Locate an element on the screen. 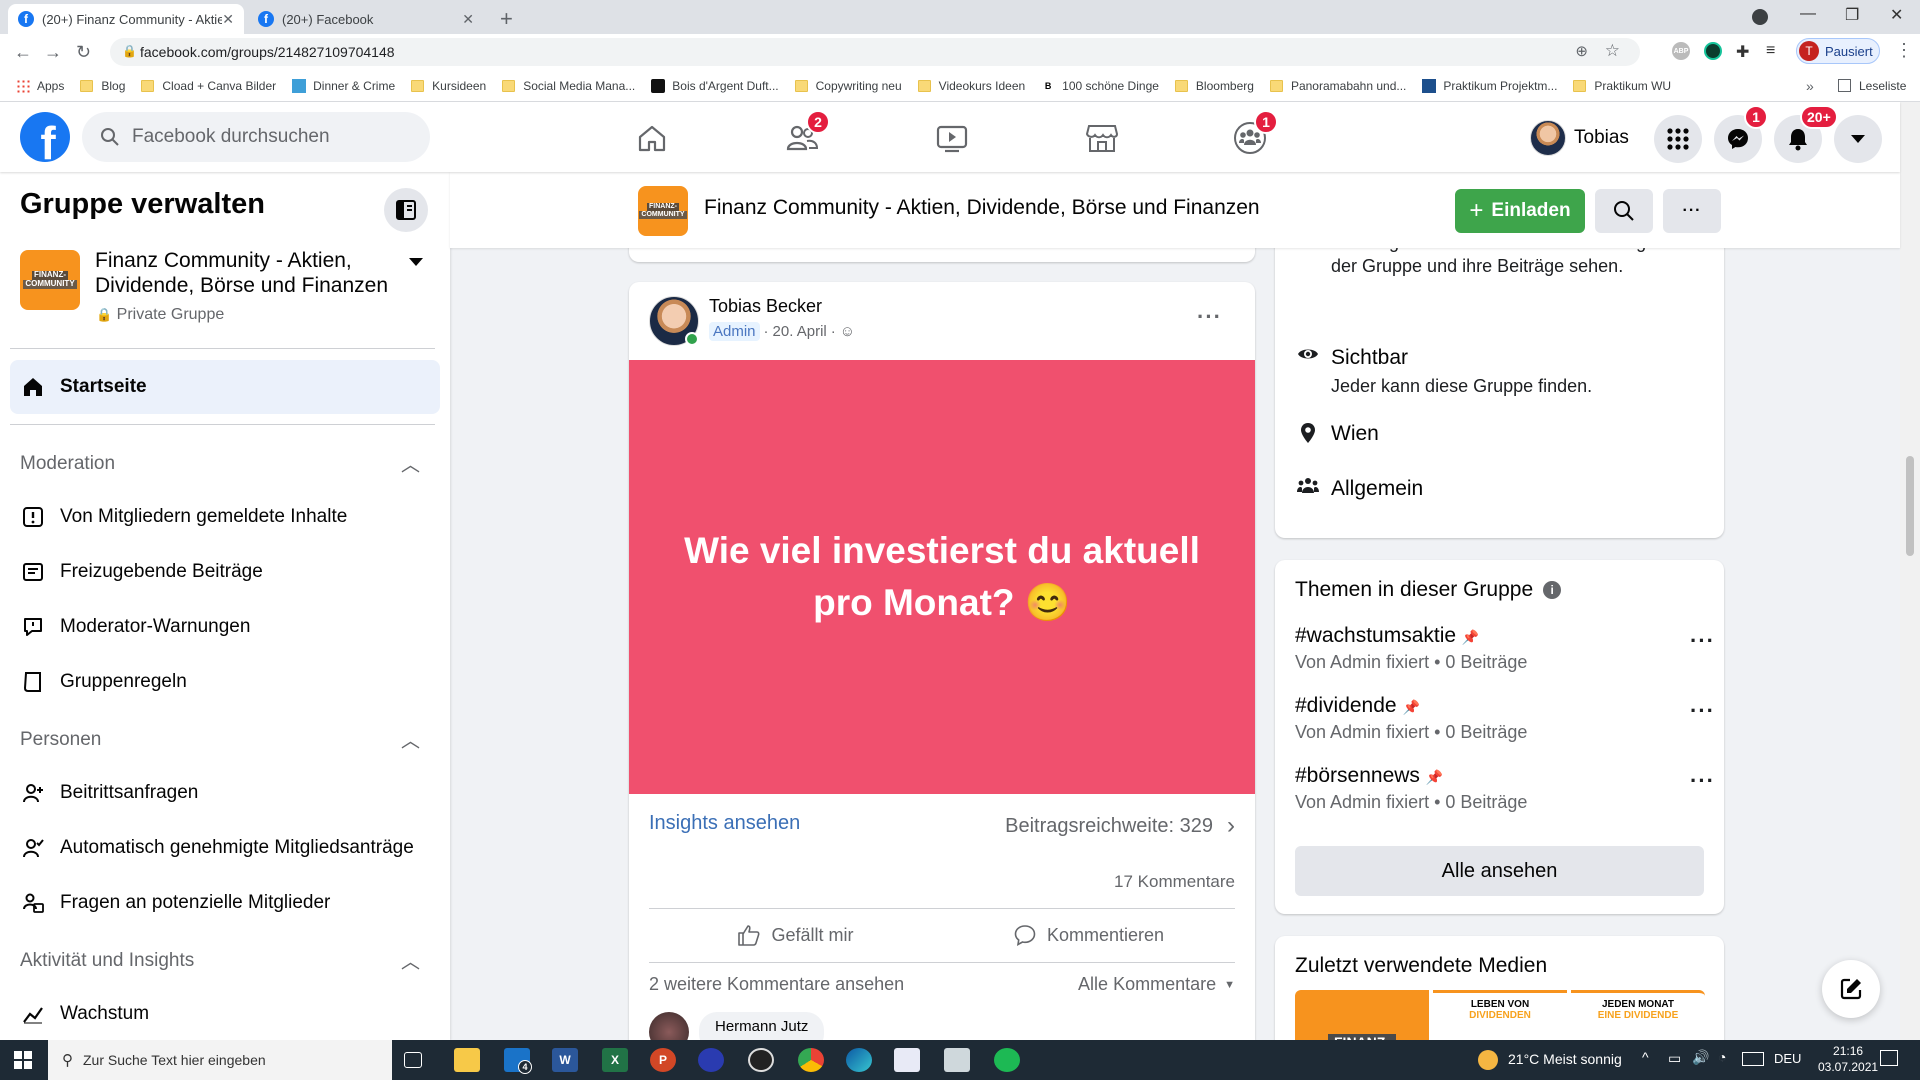 This screenshot has height=1080, width=1920. groups-nav-button: 1 is located at coordinates (1254, 134).